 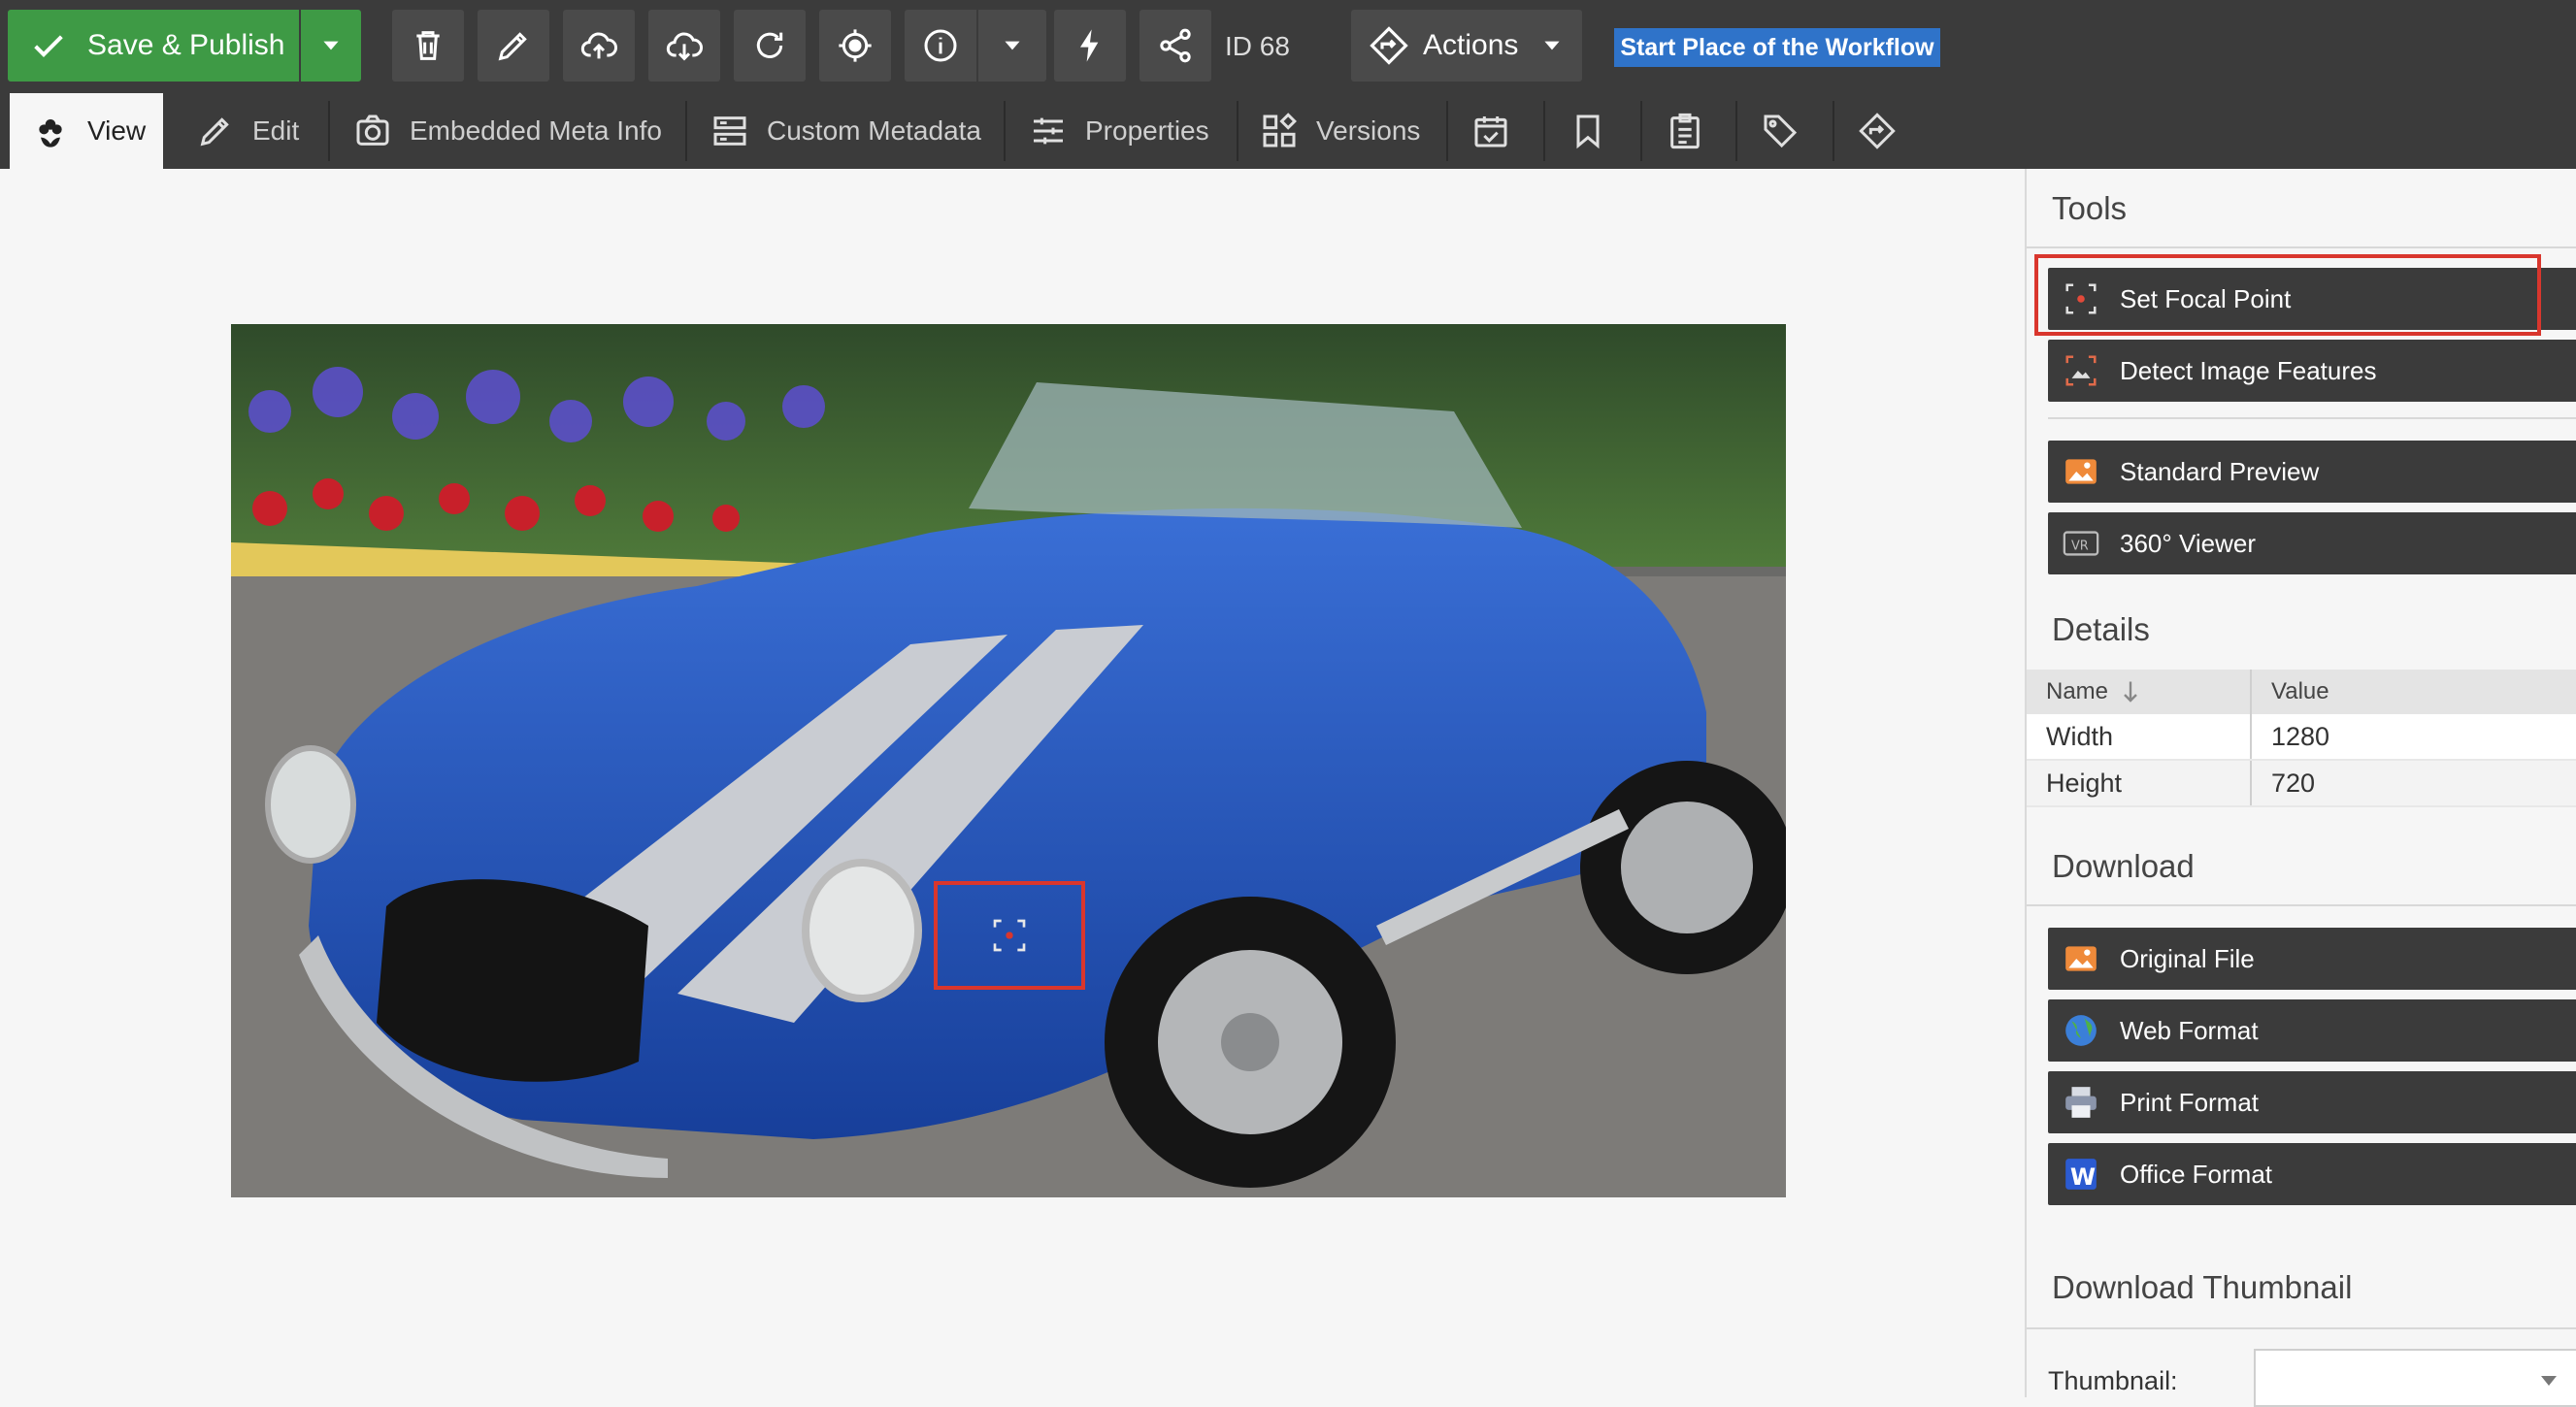 I want to click on camera-icon, so click(x=372, y=130).